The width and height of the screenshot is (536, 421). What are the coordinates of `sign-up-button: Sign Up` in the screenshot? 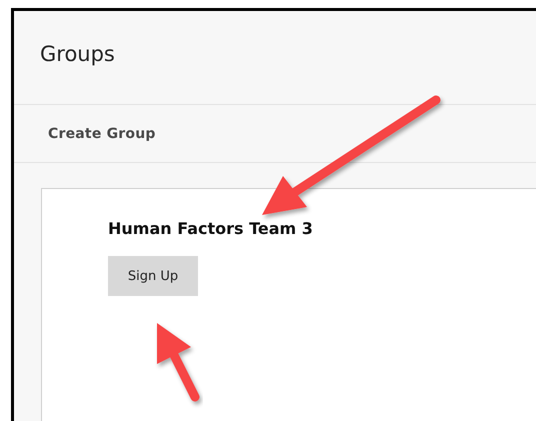 It's located at (153, 276).